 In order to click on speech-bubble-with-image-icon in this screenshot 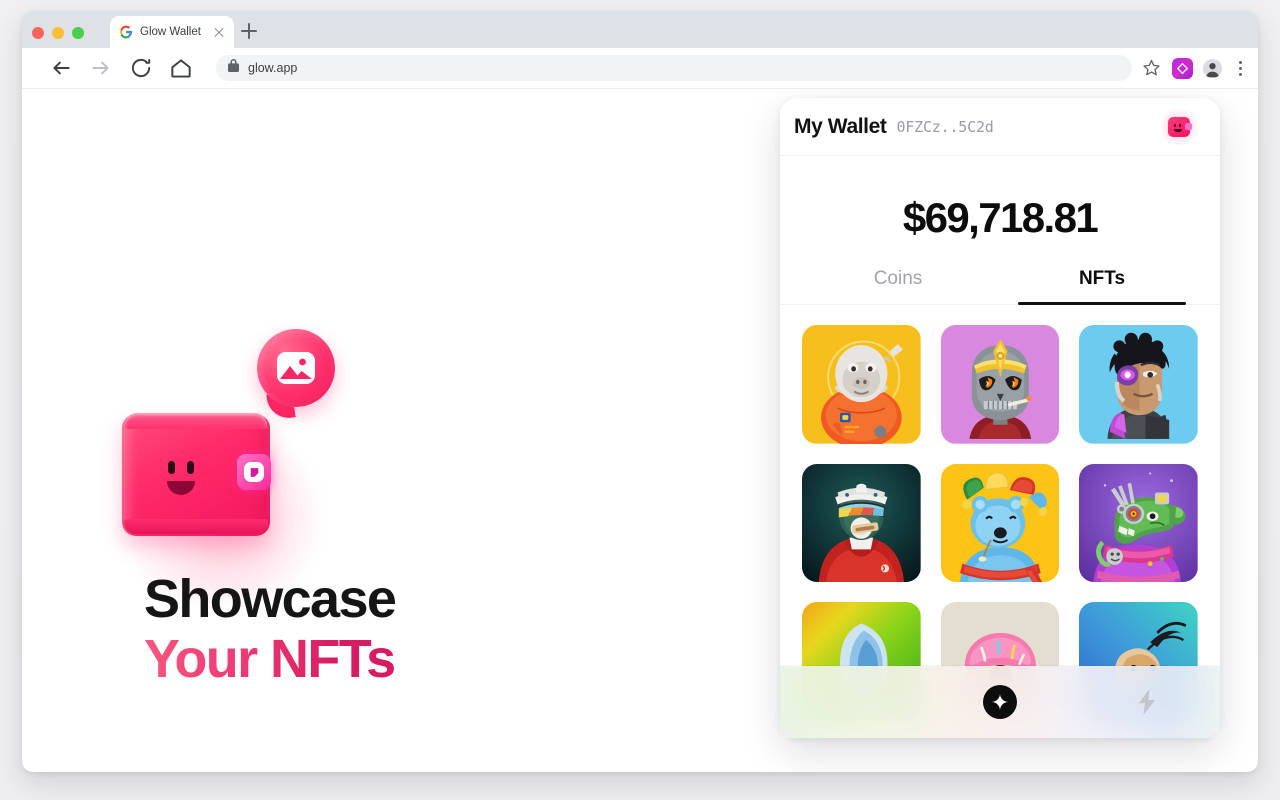, I will do `click(296, 368)`.